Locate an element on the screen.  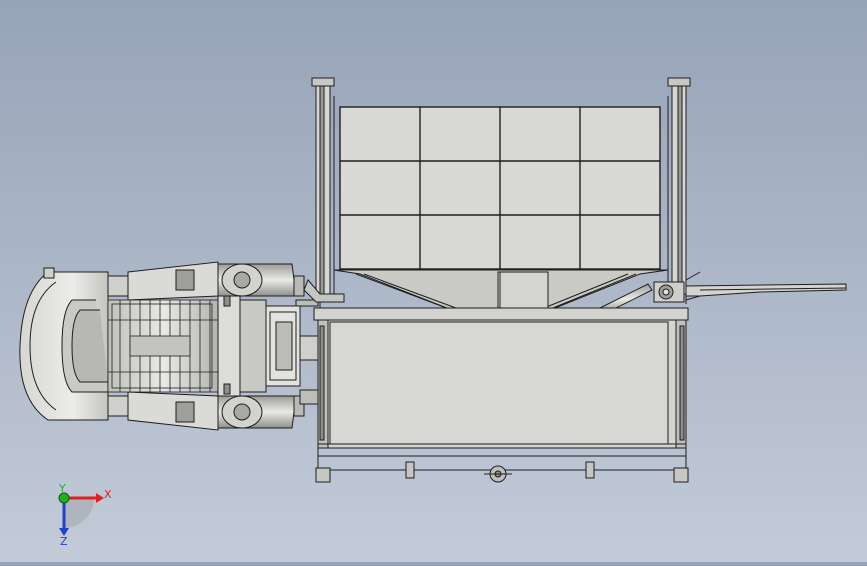
z-axis-label: Z is located at coordinates (64, 541).